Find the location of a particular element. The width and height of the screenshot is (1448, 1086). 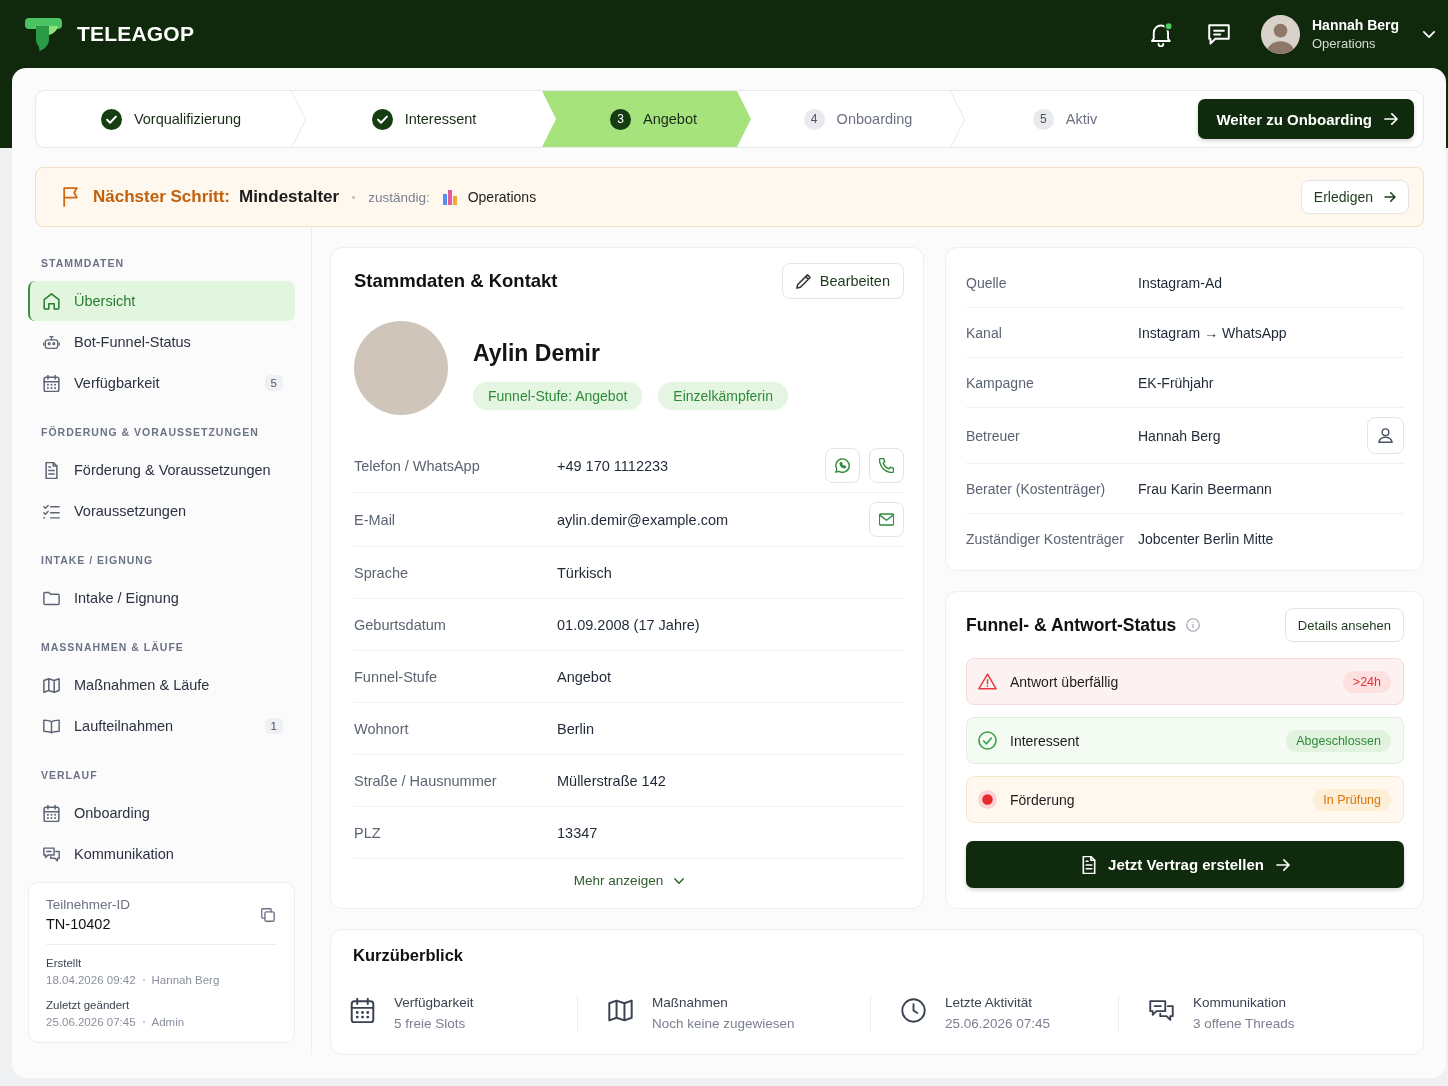

stepper-step: Interessent is located at coordinates (424, 119).